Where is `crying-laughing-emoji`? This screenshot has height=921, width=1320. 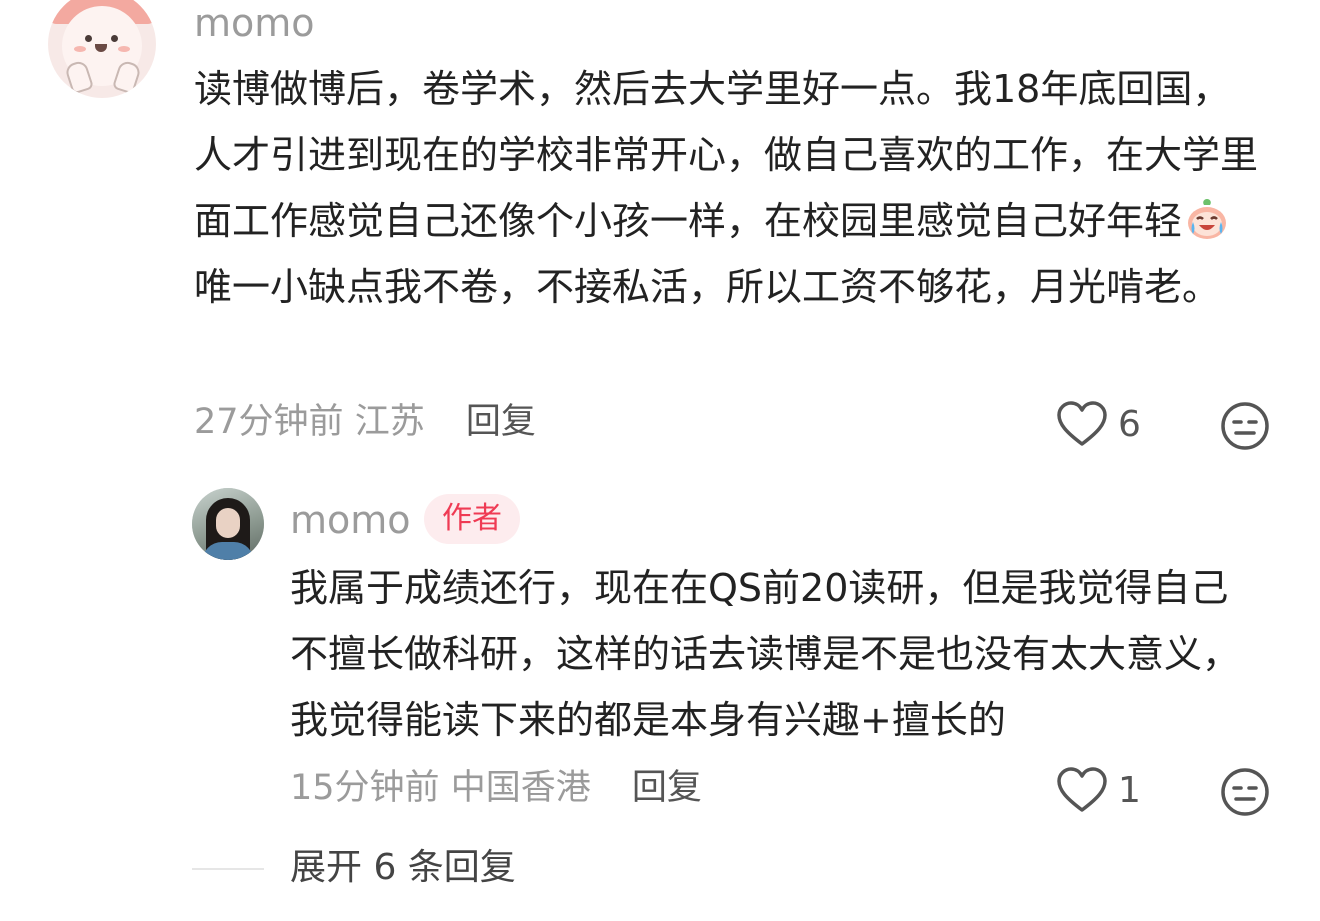 crying-laughing-emoji is located at coordinates (1207, 219).